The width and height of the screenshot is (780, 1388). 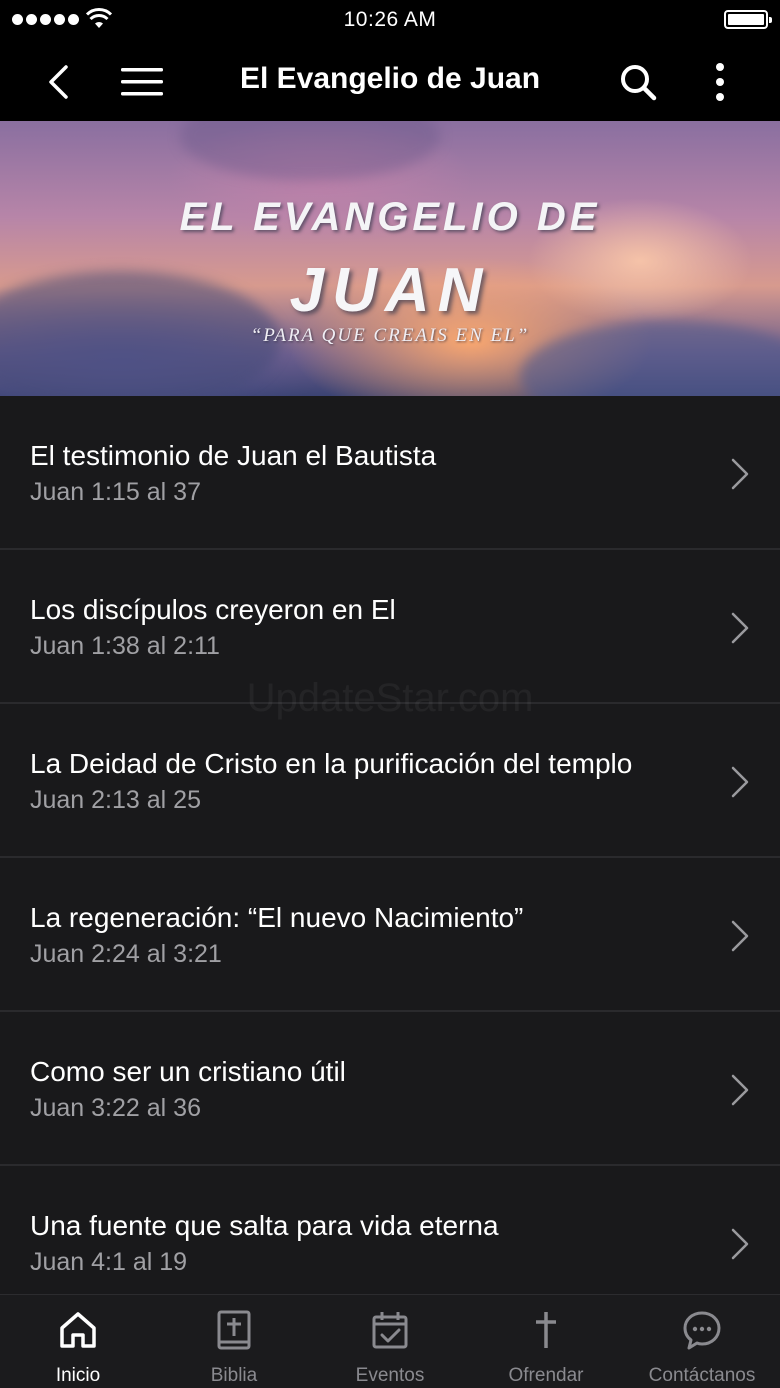 What do you see at coordinates (115, 492) in the screenshot?
I see `item-subtitle: Juan 1:15 al 37` at bounding box center [115, 492].